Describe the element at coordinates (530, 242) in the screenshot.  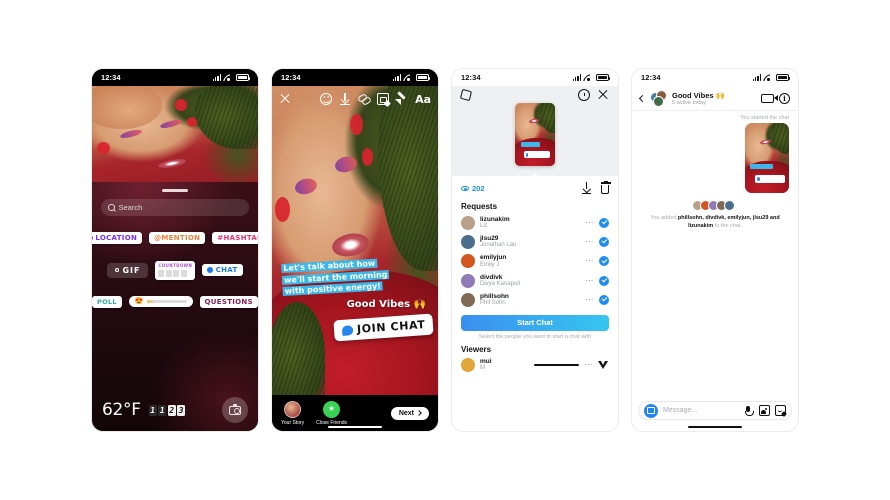
I see `user-info: jlsu29 Jonathan Lau` at that location.